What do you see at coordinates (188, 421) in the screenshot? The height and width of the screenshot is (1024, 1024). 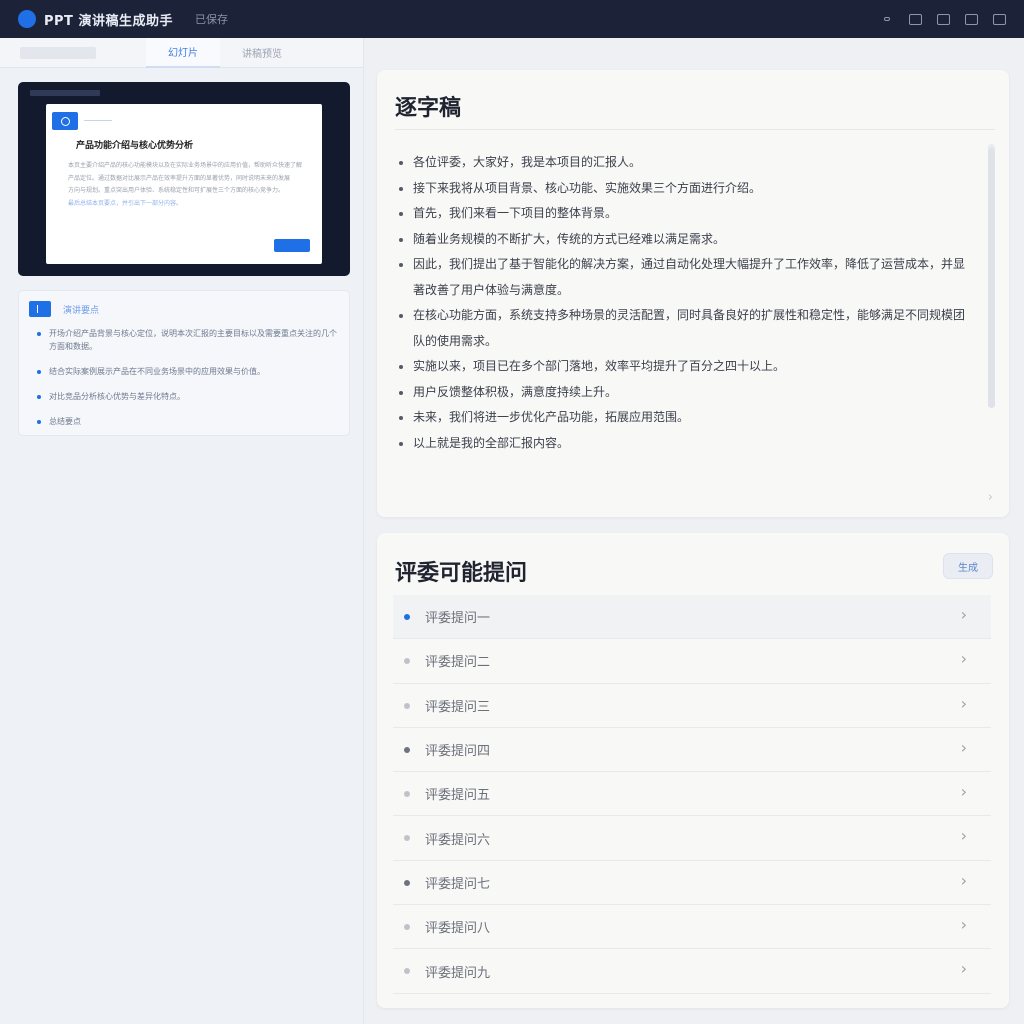 I see `list-item: 总结要点` at bounding box center [188, 421].